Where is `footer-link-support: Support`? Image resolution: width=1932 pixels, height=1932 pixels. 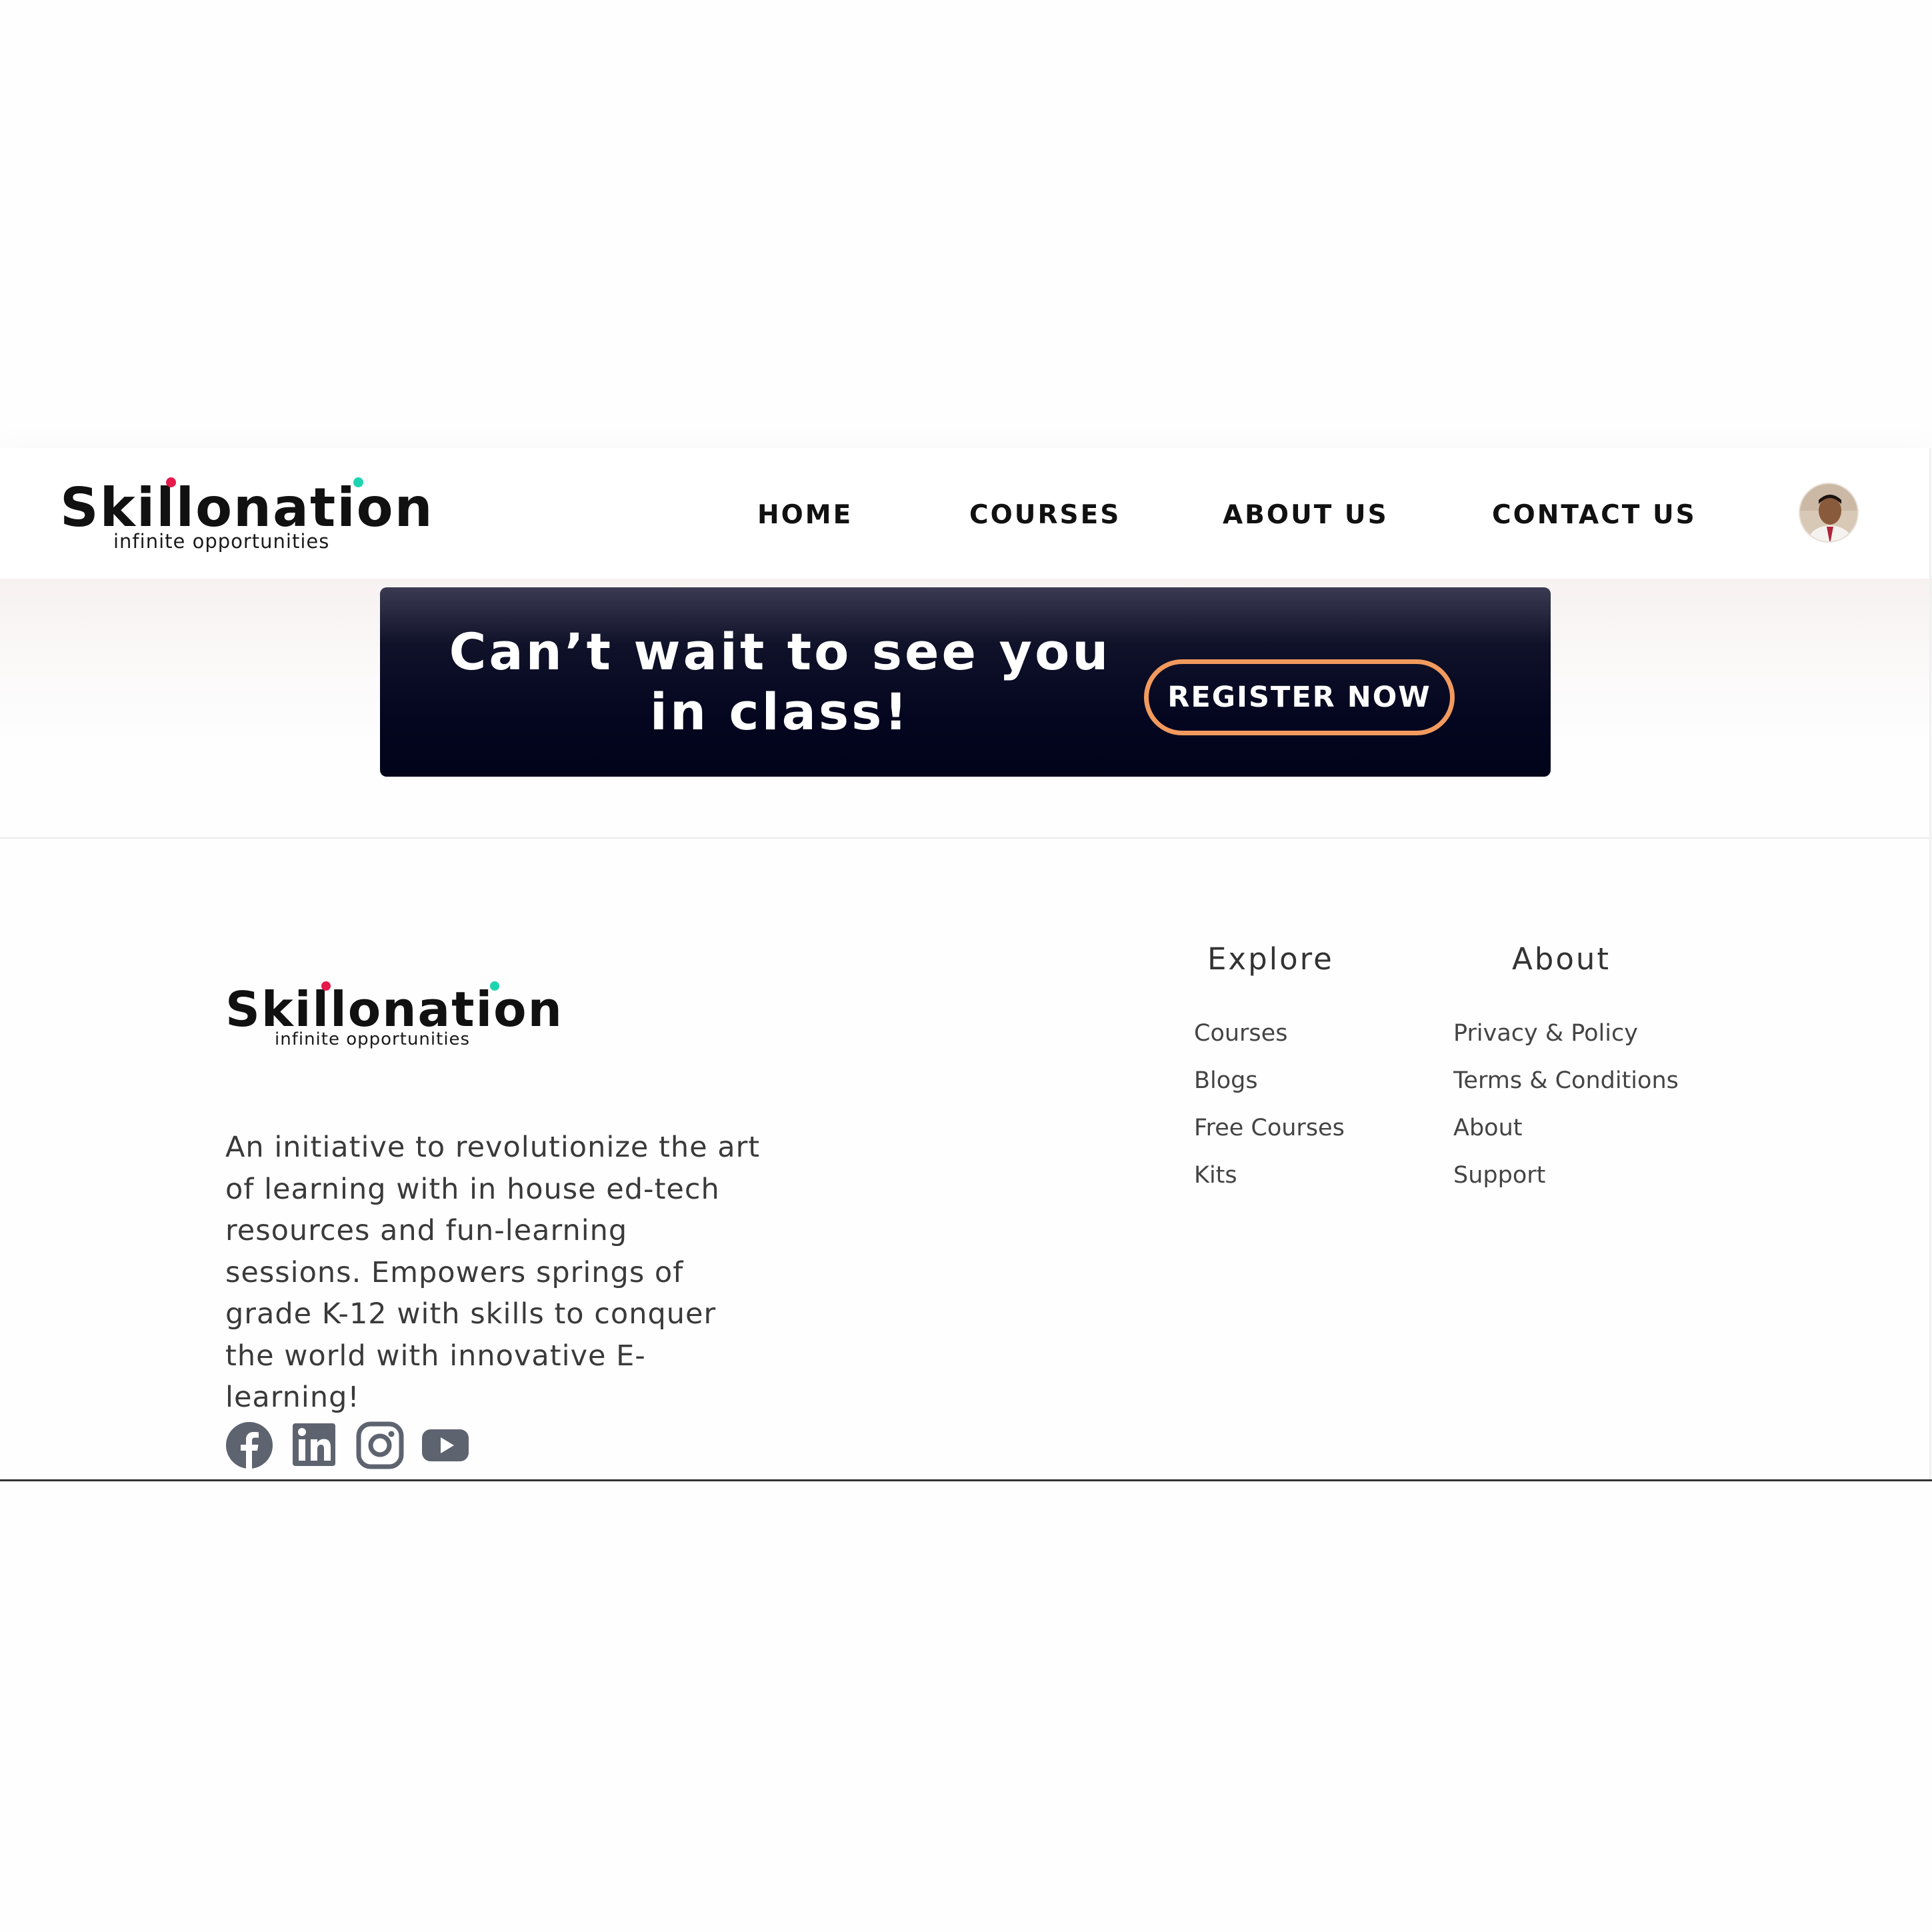
footer-link-support: Support is located at coordinates (1499, 1175).